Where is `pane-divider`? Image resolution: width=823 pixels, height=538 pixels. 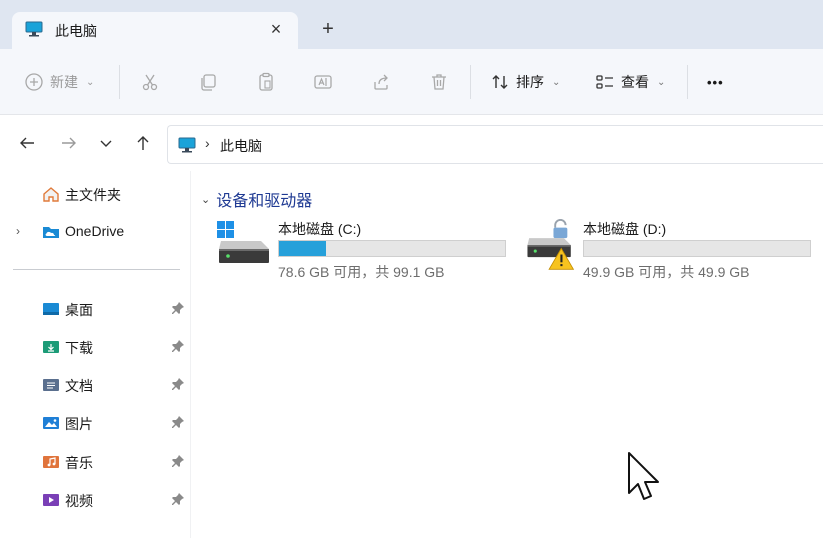
pane-divider is located at coordinates (190, 354).